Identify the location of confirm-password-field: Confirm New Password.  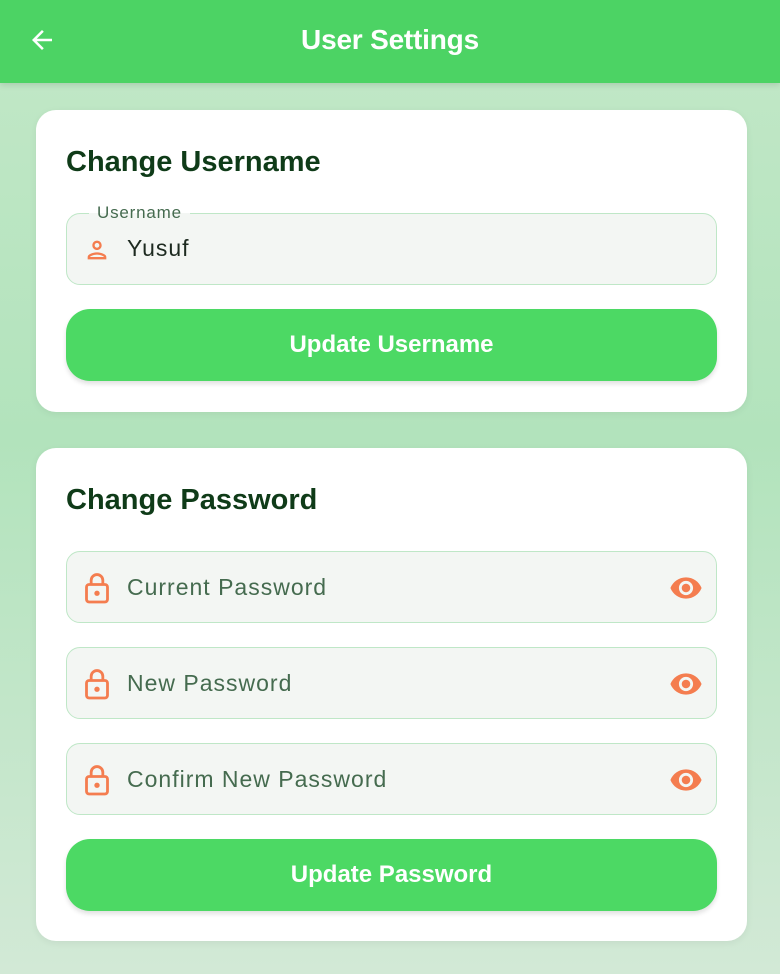
(391, 779).